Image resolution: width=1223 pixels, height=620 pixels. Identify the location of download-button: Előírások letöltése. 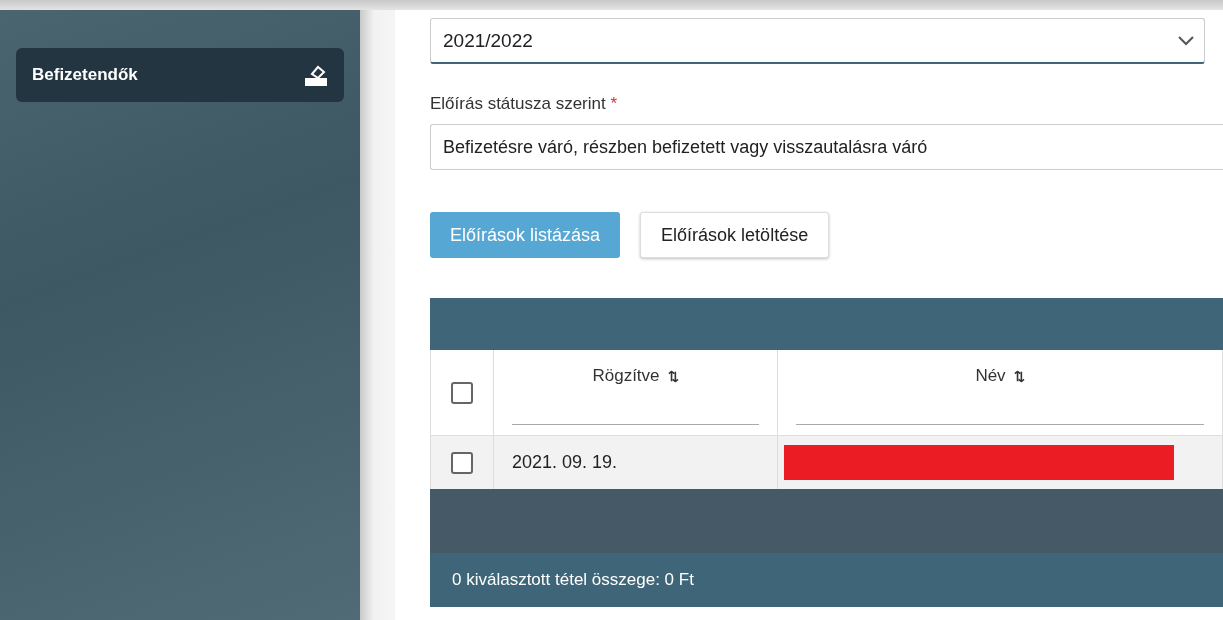
(735, 235).